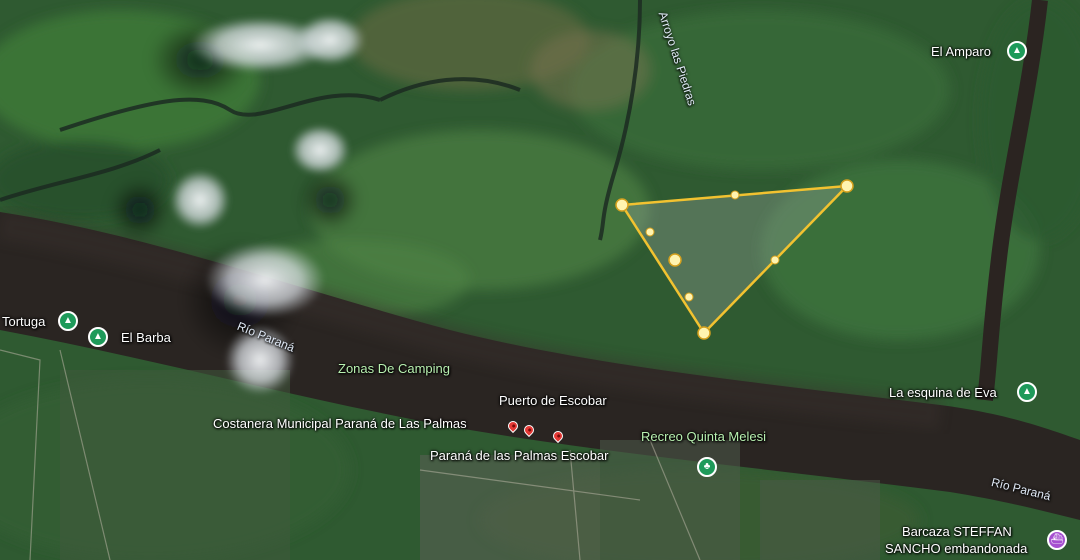  Describe the element at coordinates (519, 455) in the screenshot. I see `label-parana-de-las-palmas-escobar: Paraná de las Palmas Escobar` at that location.